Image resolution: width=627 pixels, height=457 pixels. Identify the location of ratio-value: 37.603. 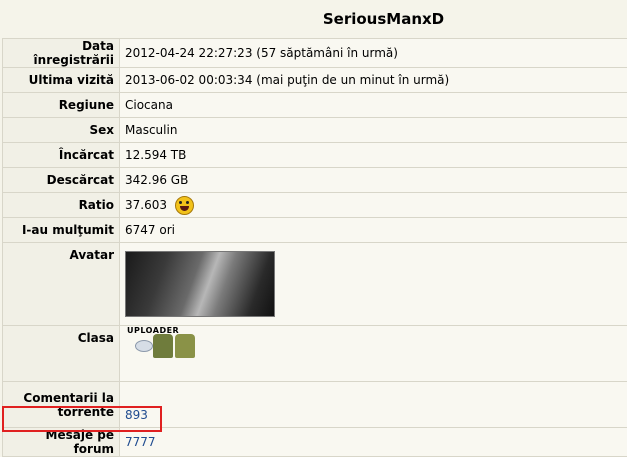
(146, 205).